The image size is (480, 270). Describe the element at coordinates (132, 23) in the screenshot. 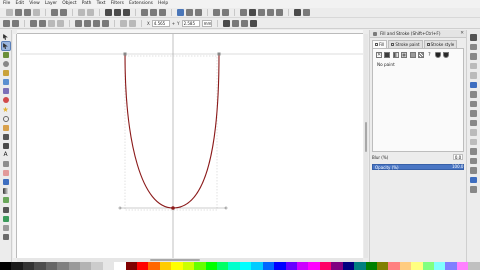

I see `segment-curve-icon` at that location.